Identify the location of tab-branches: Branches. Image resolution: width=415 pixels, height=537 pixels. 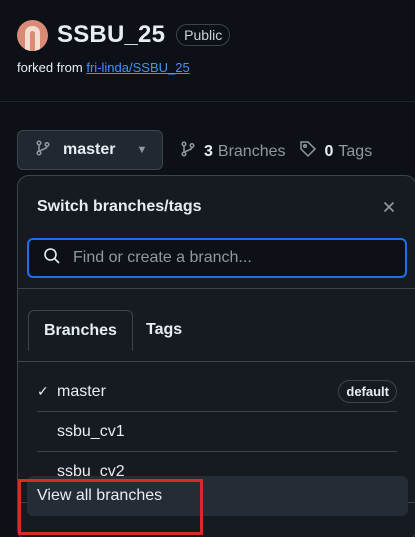
(80, 330).